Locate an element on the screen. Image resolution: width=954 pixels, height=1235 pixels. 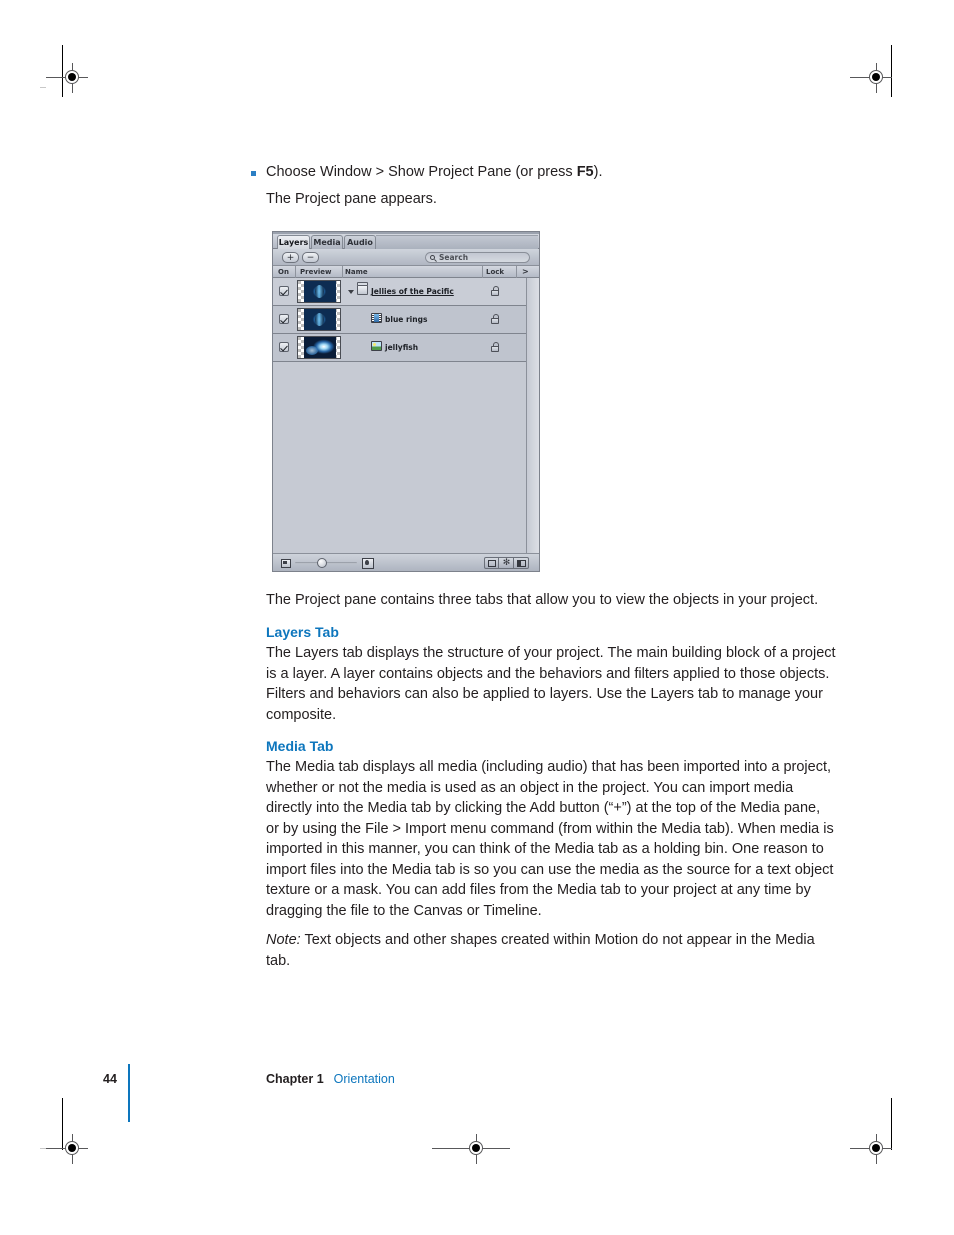
gear-icon: ✻ is located at coordinates (506, 563).